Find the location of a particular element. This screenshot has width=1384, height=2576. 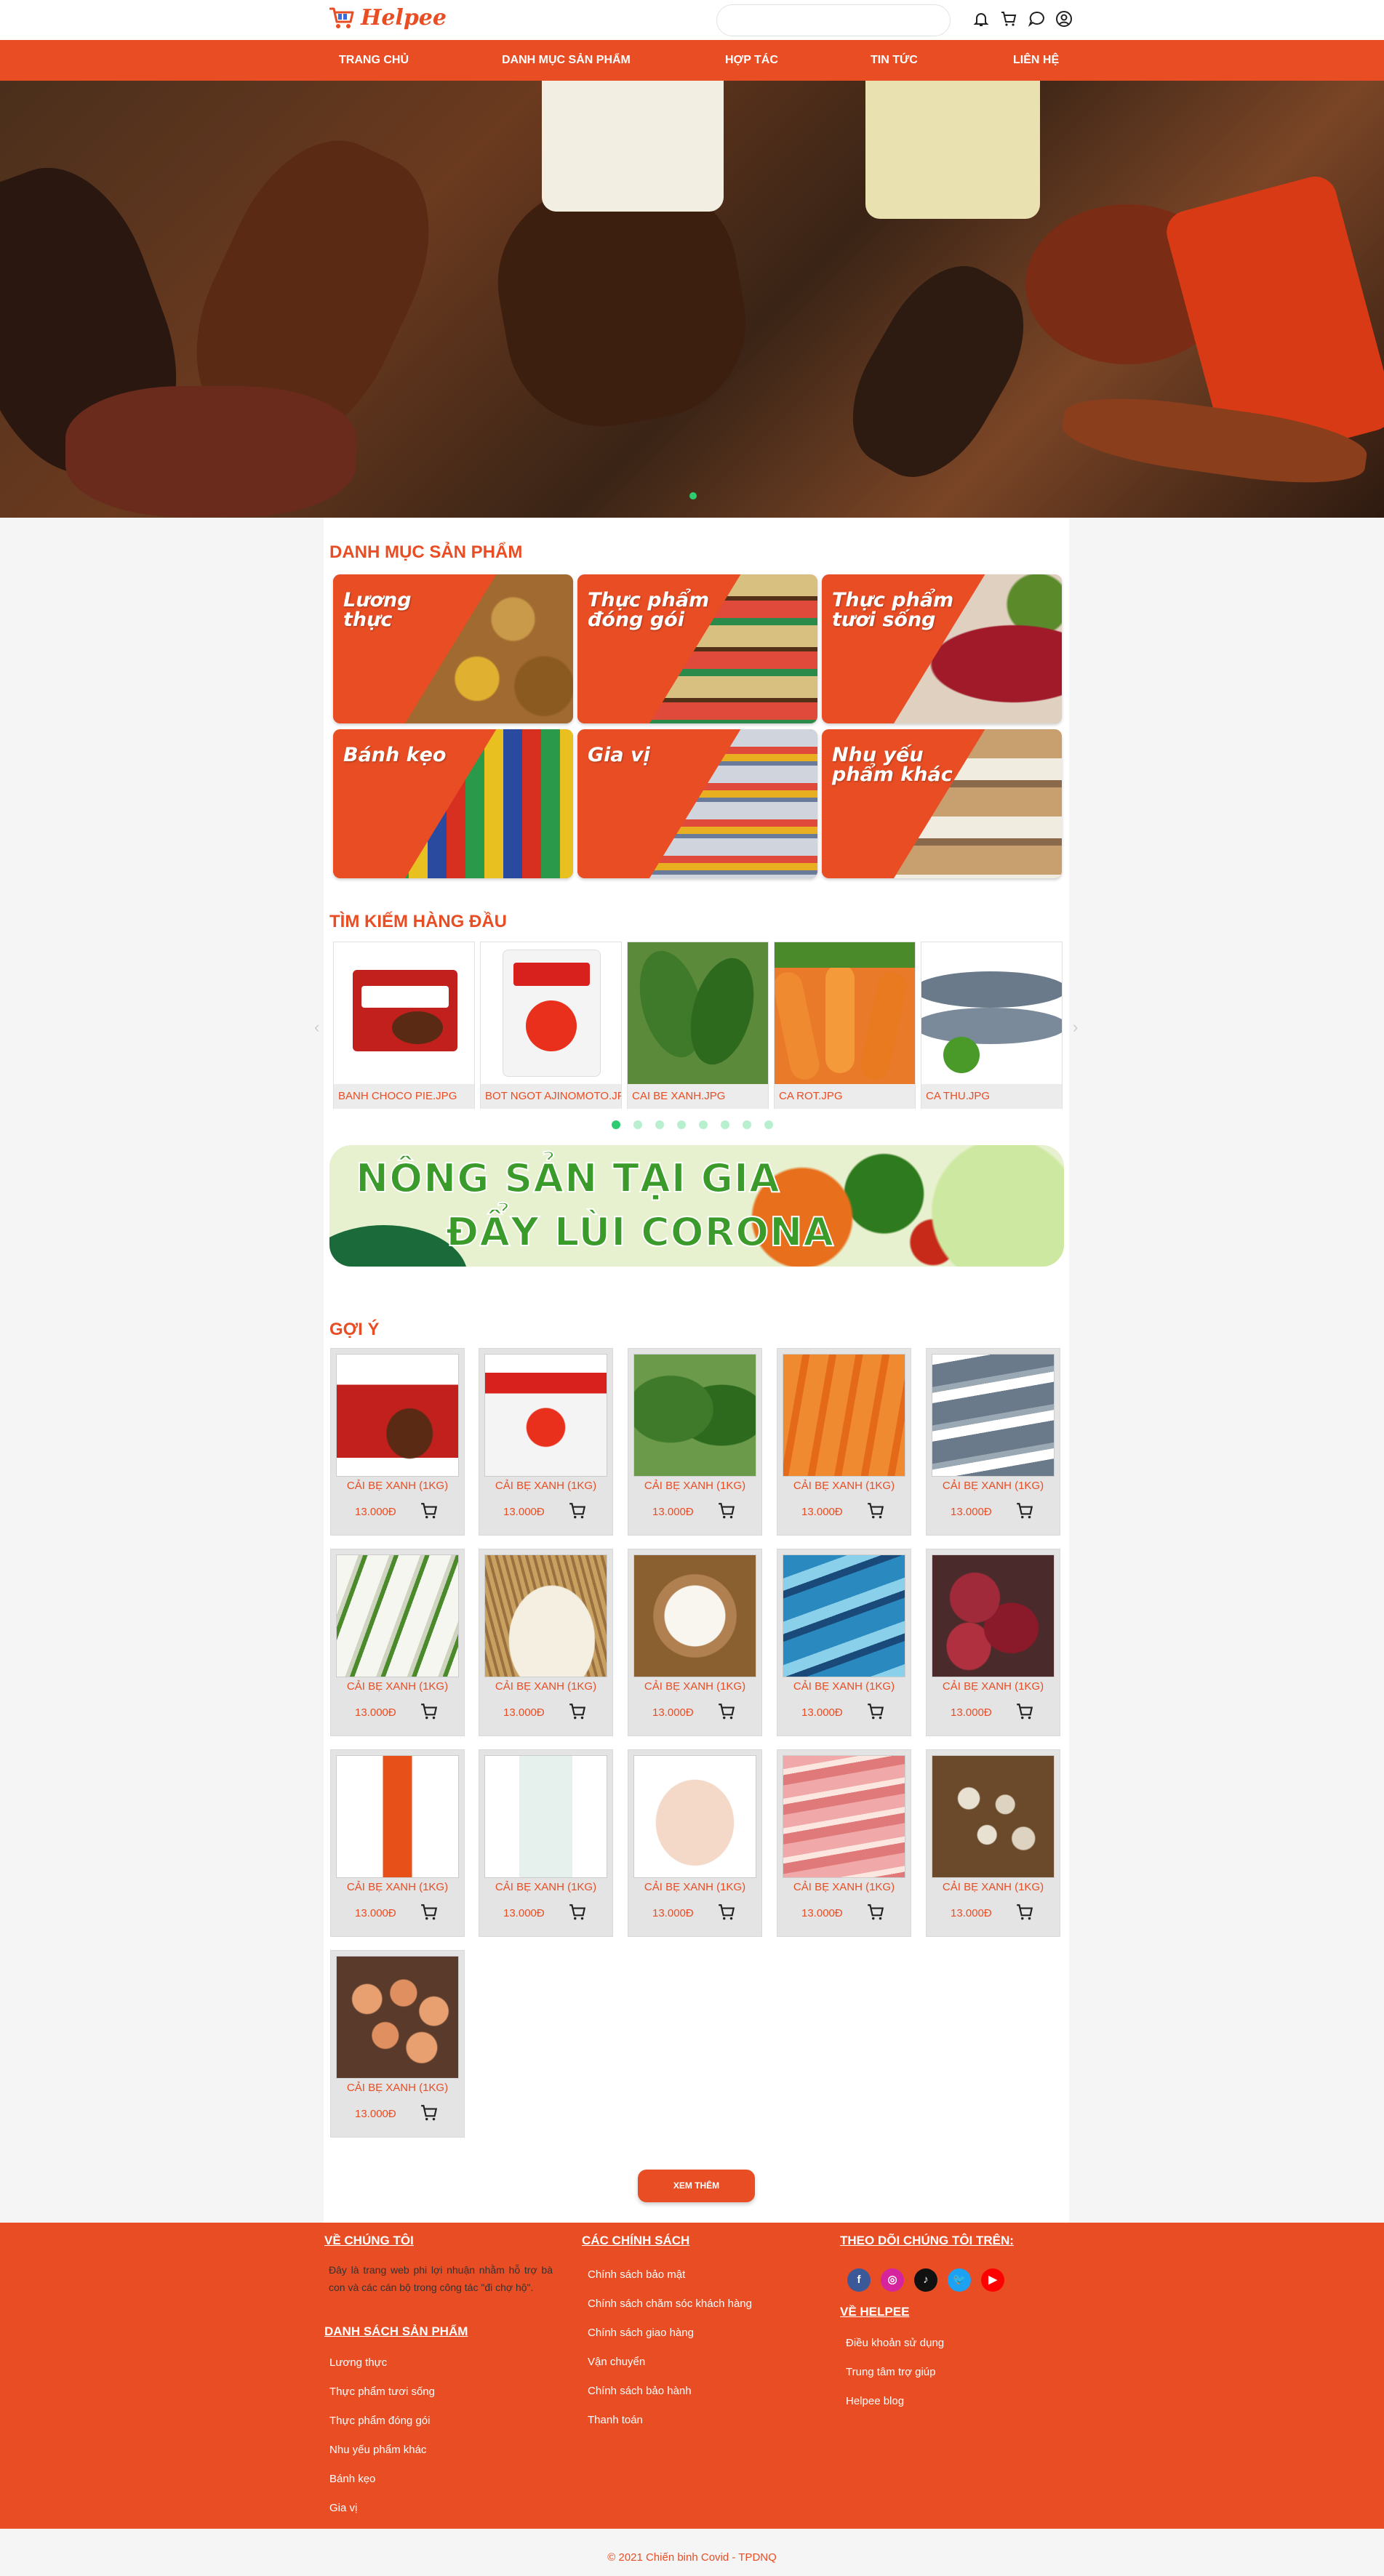

instagram-icon: ◎ is located at coordinates (892, 2280).